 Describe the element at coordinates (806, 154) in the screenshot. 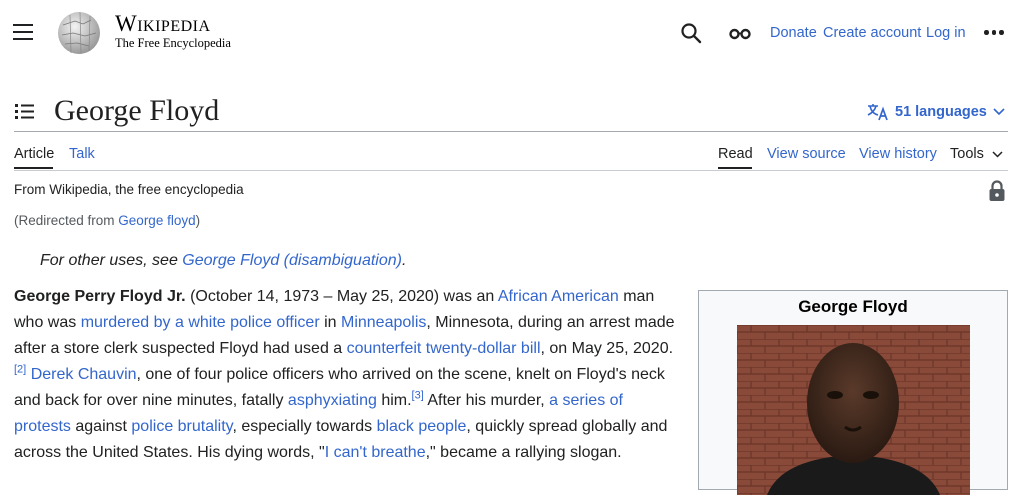

I see `tab-view-source: View source` at that location.